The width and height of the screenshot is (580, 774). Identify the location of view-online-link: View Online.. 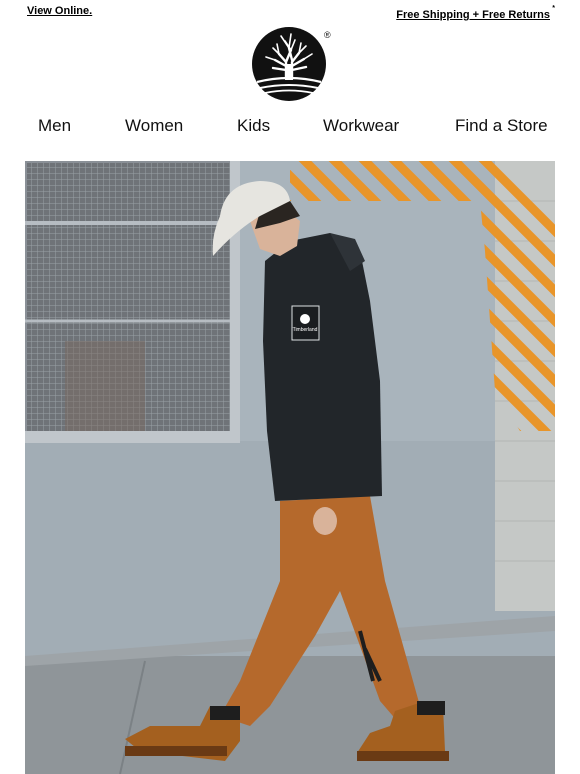
(59, 11).